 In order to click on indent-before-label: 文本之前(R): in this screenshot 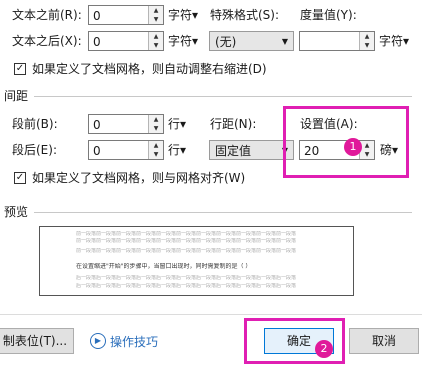, I will do `click(47, 15)`.